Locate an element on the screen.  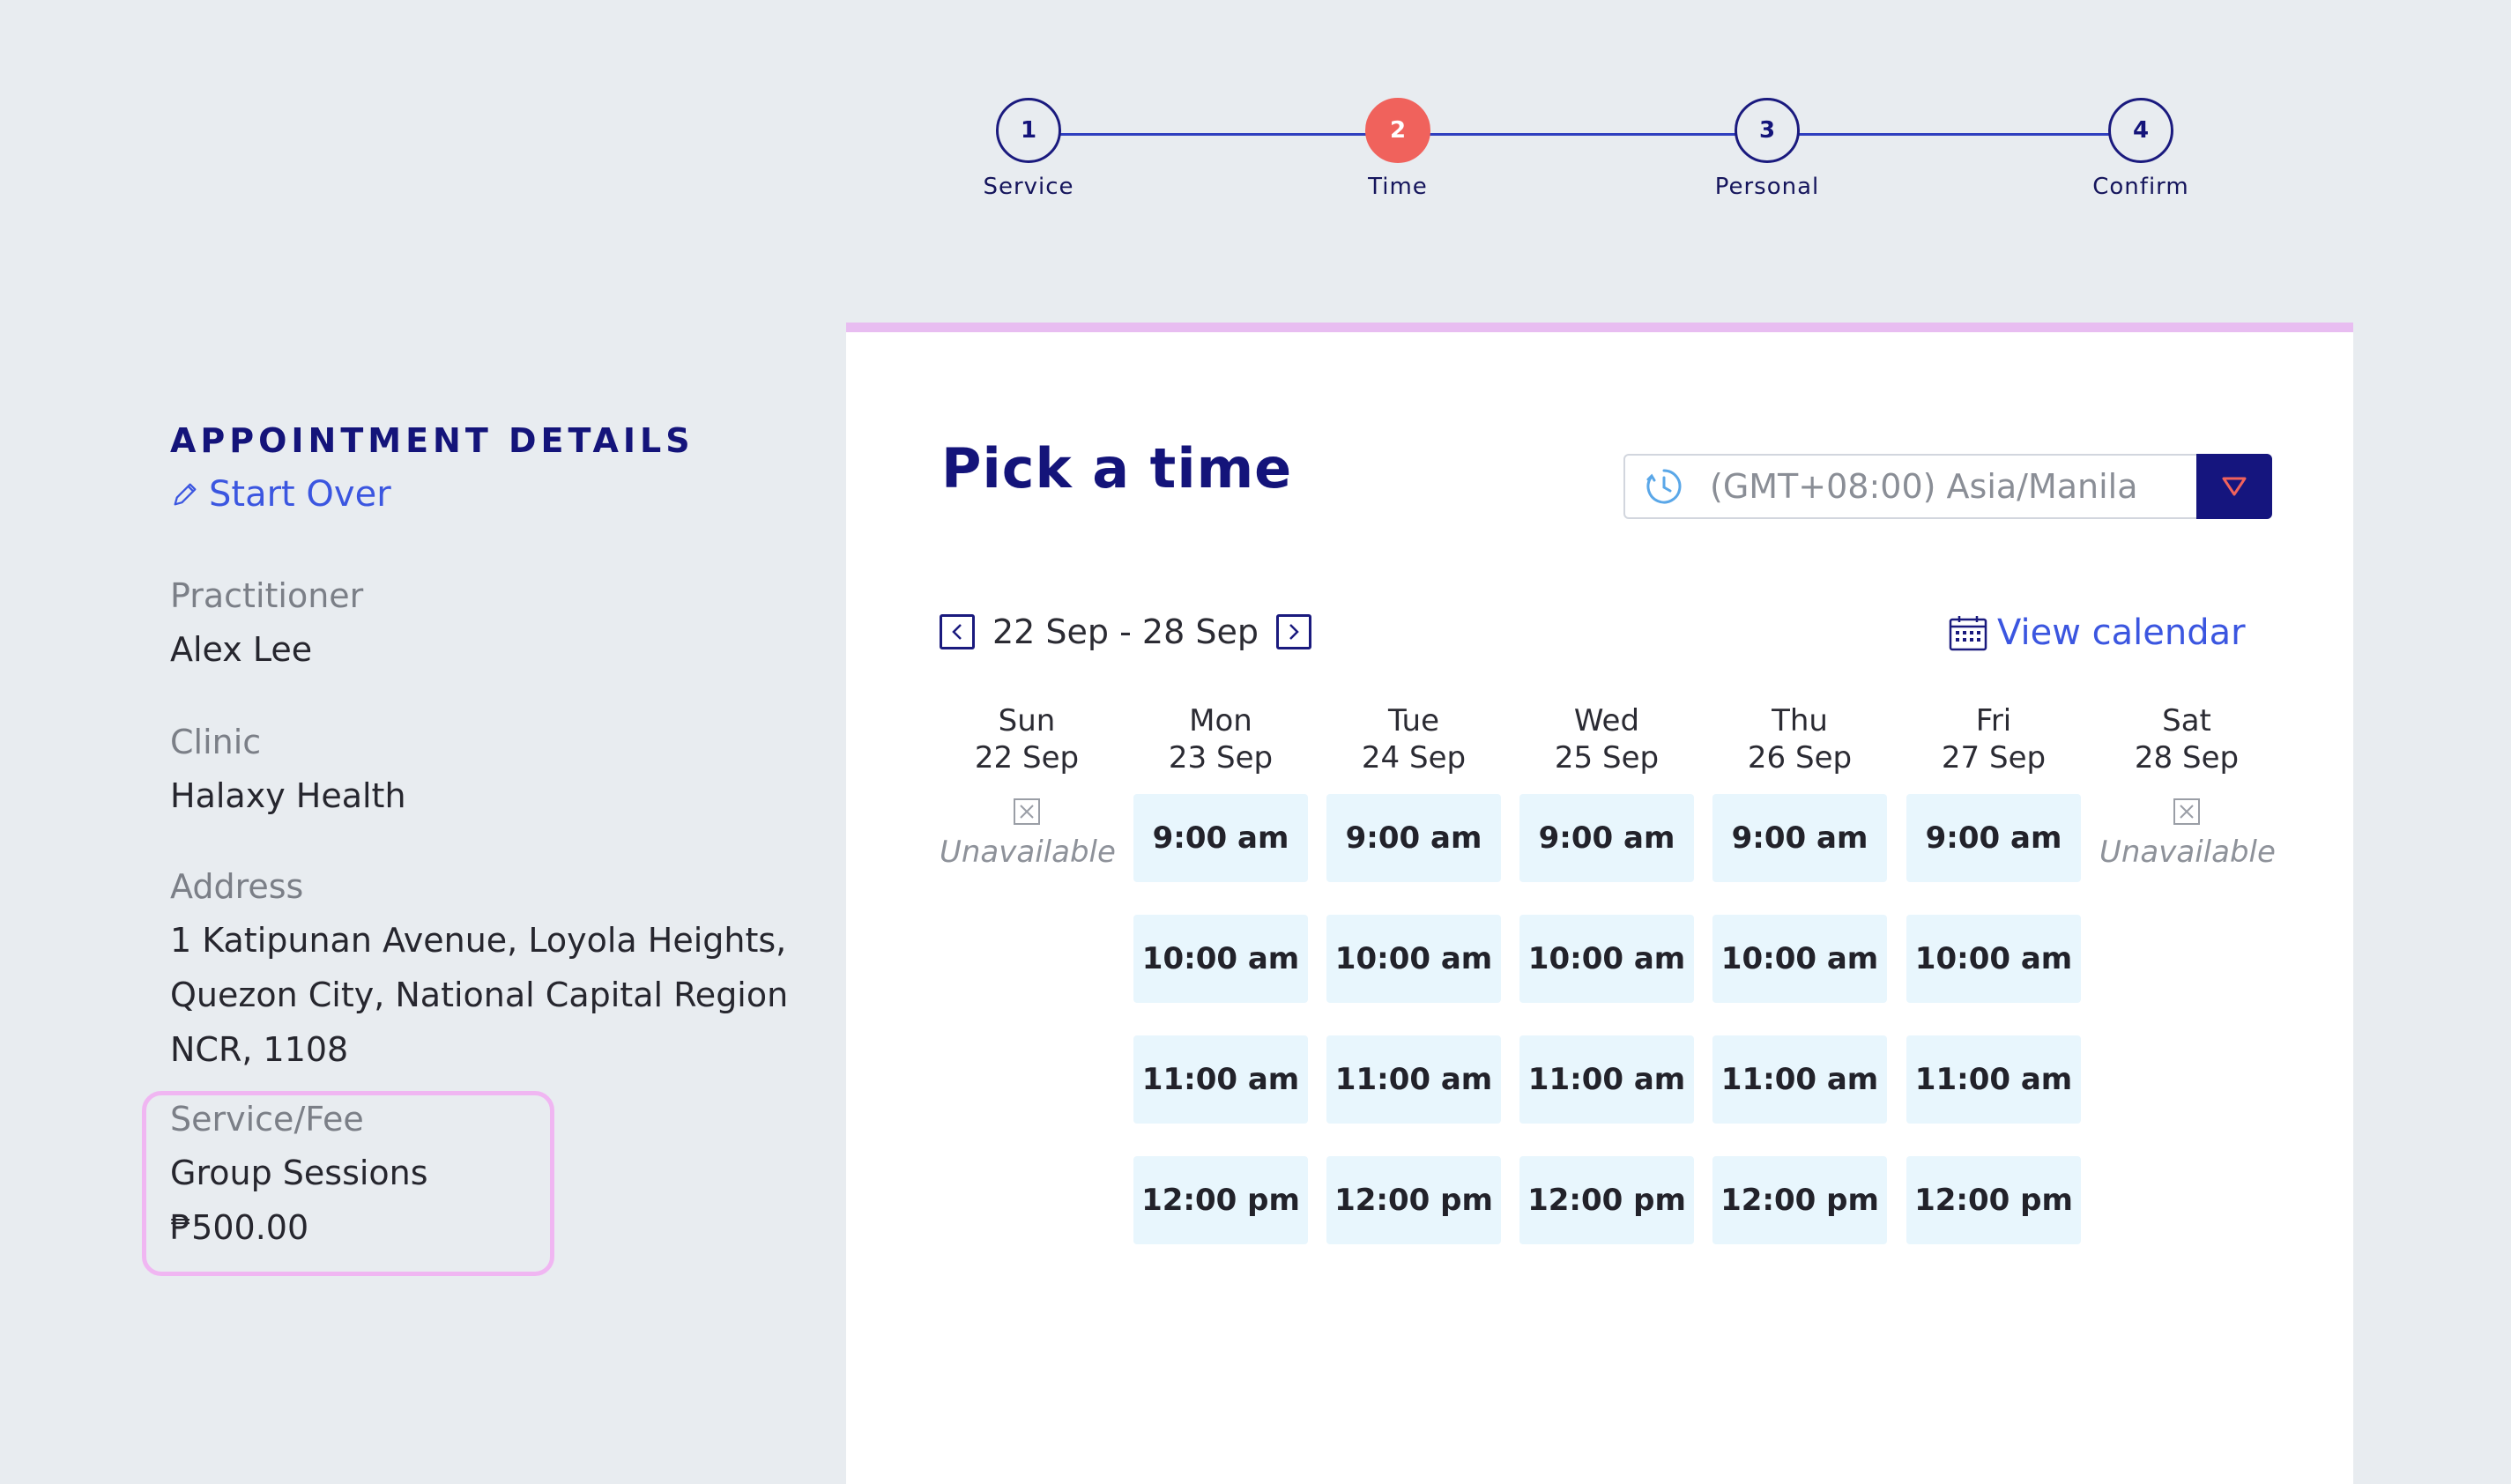
day-date: 25 Sep is located at coordinates (1607, 757).